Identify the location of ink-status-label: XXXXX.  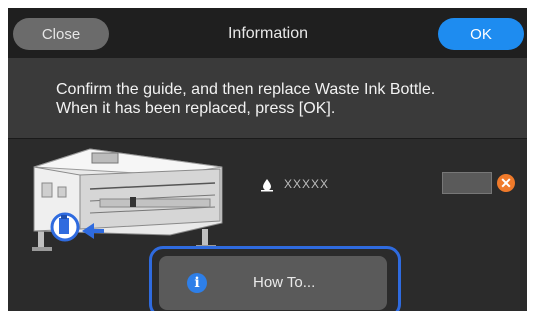
(307, 184).